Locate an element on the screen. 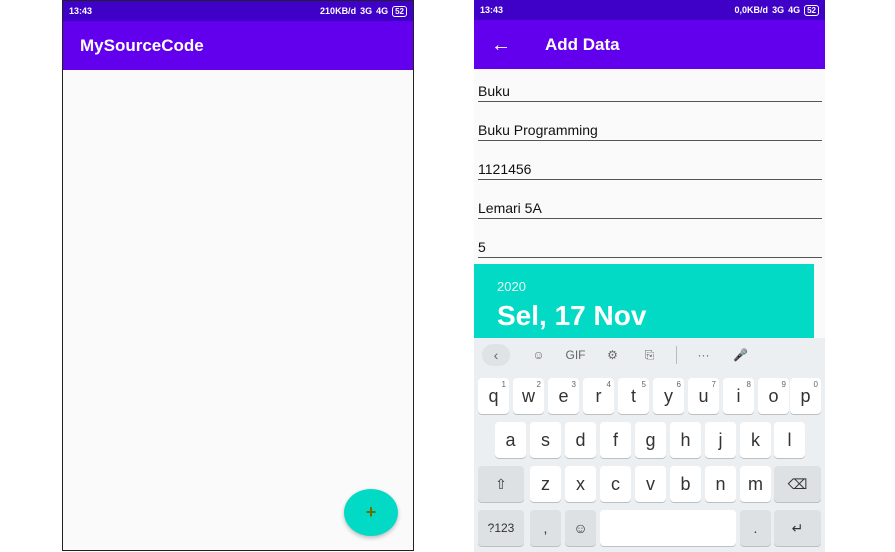  key-a: a is located at coordinates (510, 440).